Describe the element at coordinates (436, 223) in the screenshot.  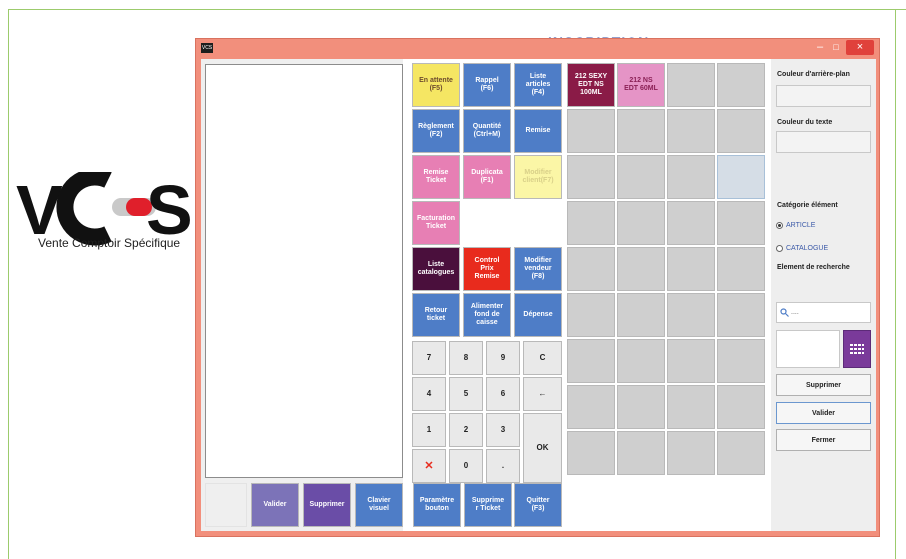
I see `facturation-ticket-button: Facturation Ticket` at that location.